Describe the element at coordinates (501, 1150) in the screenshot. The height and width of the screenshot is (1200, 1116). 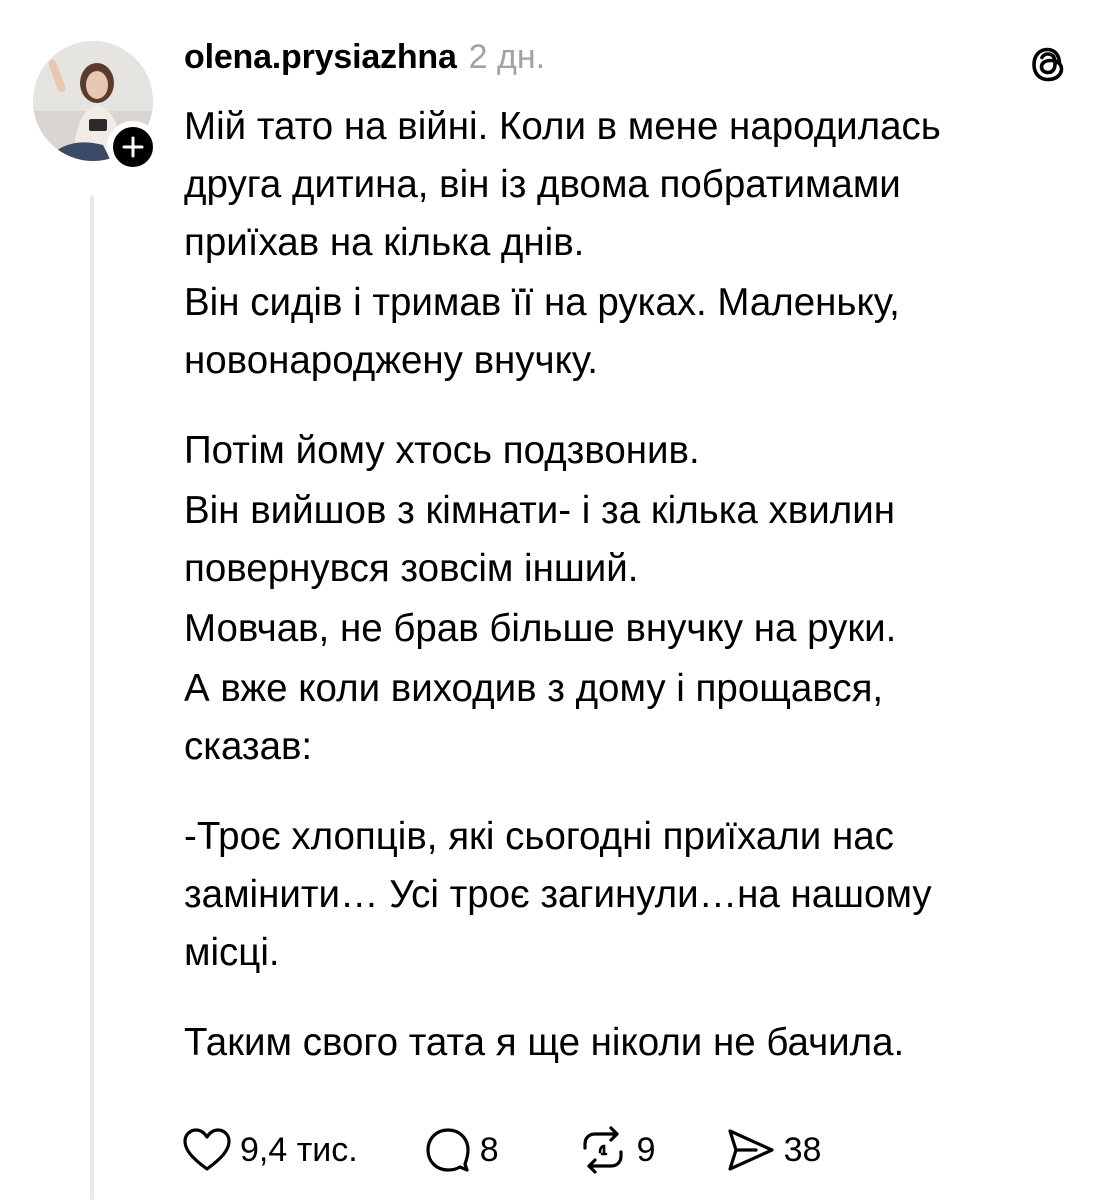
I see `action-bar: 9,4 тис. 8 9 38` at that location.